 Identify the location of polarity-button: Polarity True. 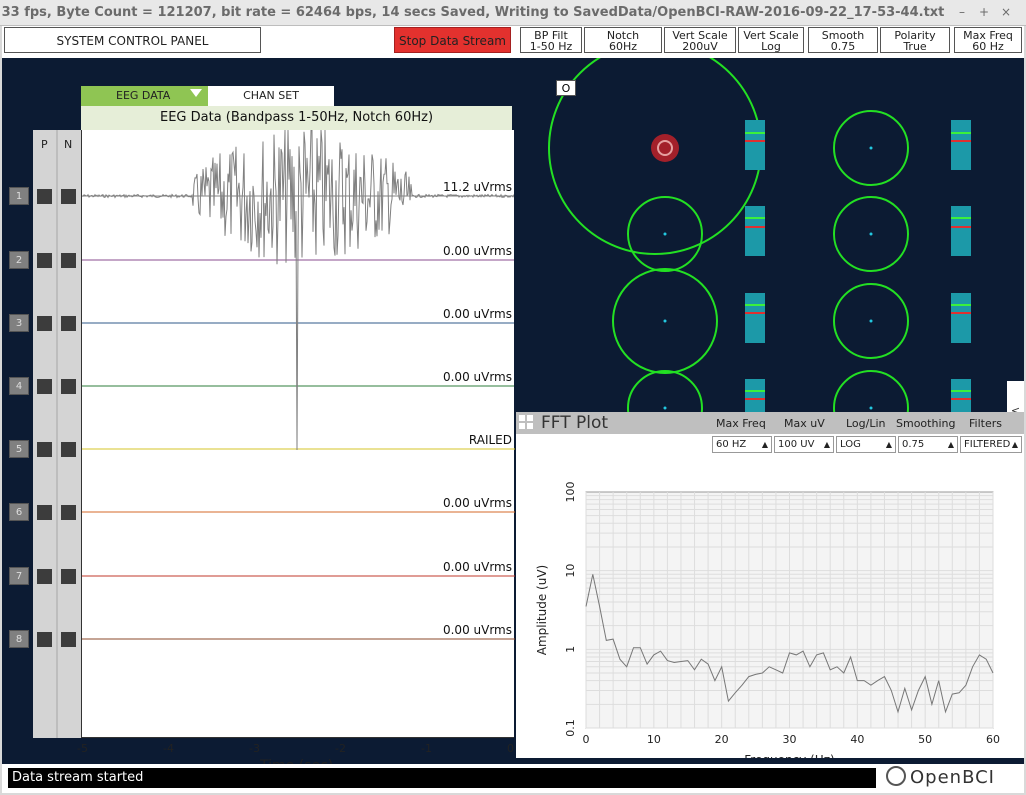
(915, 40).